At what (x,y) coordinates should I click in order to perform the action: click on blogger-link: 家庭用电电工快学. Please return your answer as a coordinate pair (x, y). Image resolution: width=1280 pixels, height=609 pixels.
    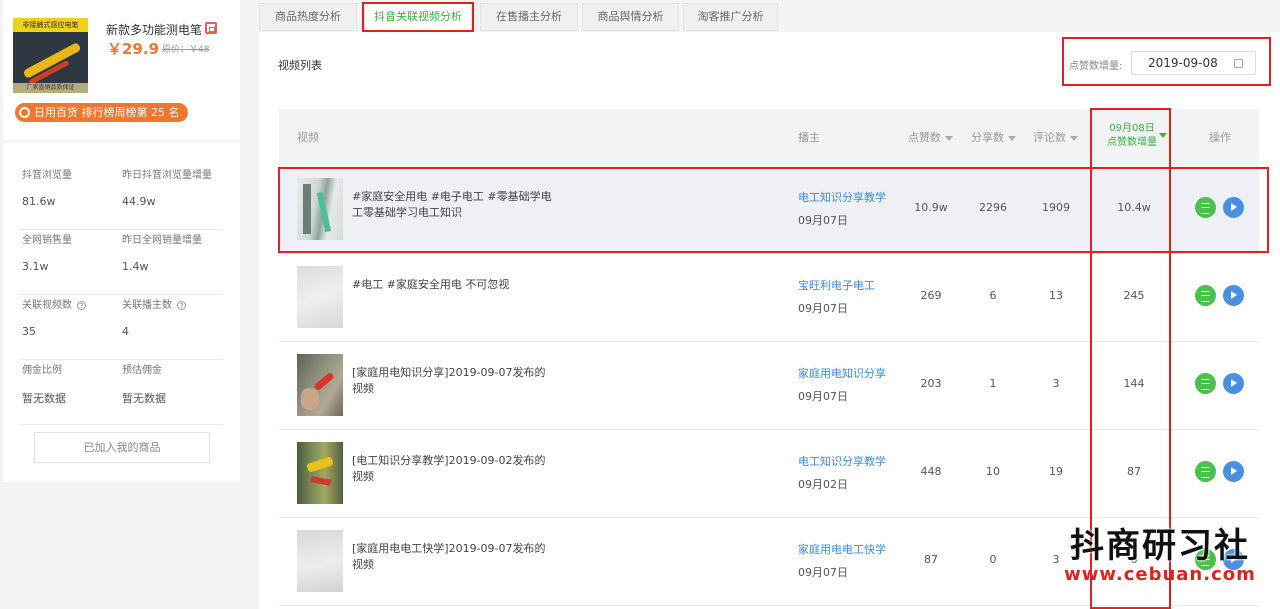
    Looking at the image, I should click on (842, 549).